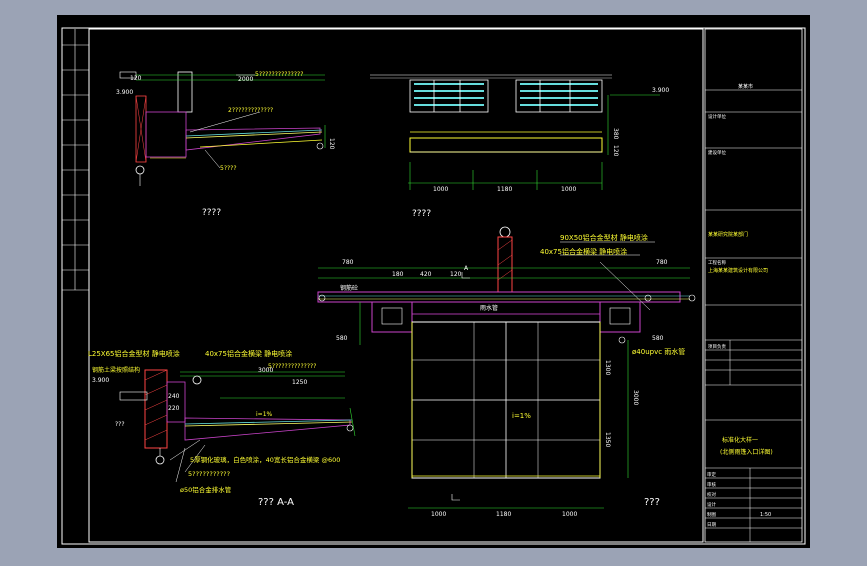 The height and width of the screenshot is (566, 867). Describe the element at coordinates (348, 262) in the screenshot. I see `plan-top-dim-1: 780` at that location.